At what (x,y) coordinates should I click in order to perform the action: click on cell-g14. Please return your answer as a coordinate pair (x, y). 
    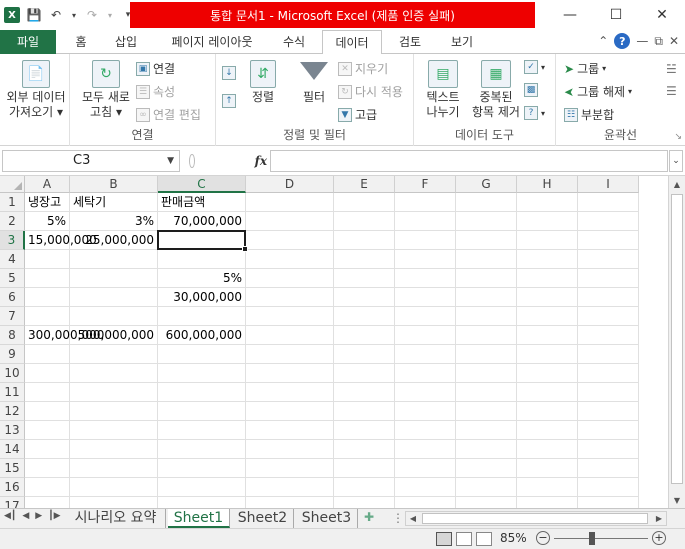
    Looking at the image, I should click on (486, 449).